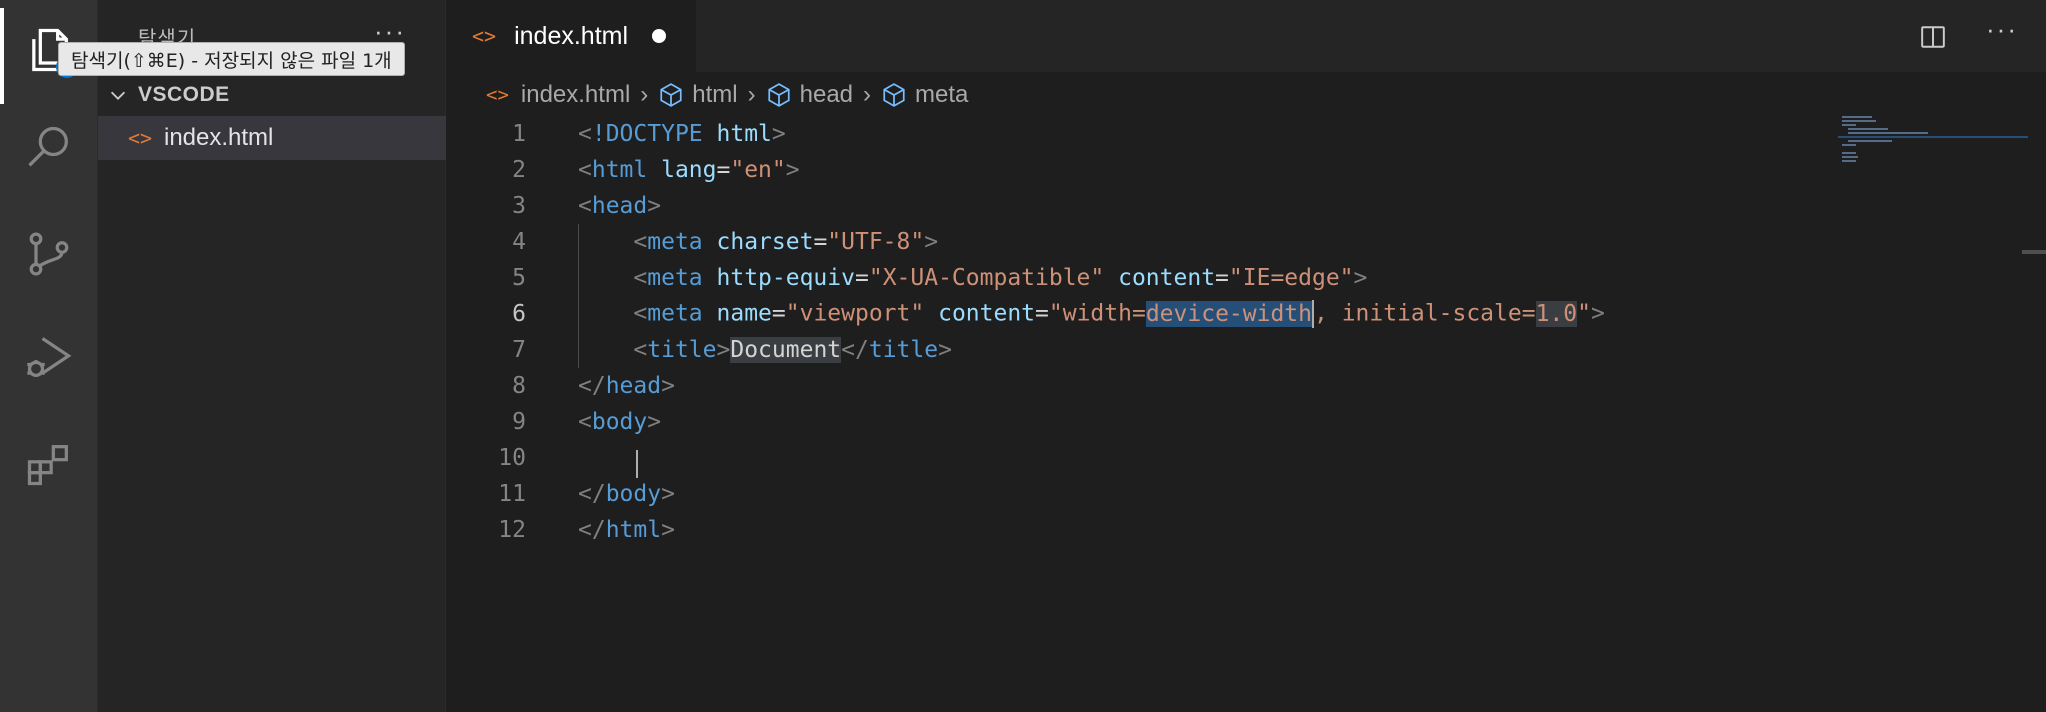 The image size is (2046, 712). What do you see at coordinates (715, 94) in the screenshot?
I see `breadcrumb-label: html` at bounding box center [715, 94].